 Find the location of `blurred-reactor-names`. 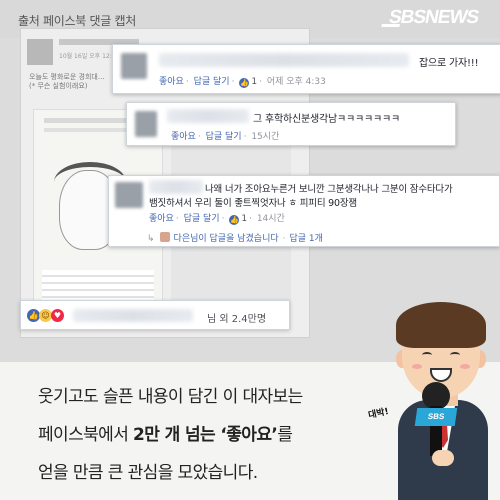

blurred-reactor-names is located at coordinates (133, 315).